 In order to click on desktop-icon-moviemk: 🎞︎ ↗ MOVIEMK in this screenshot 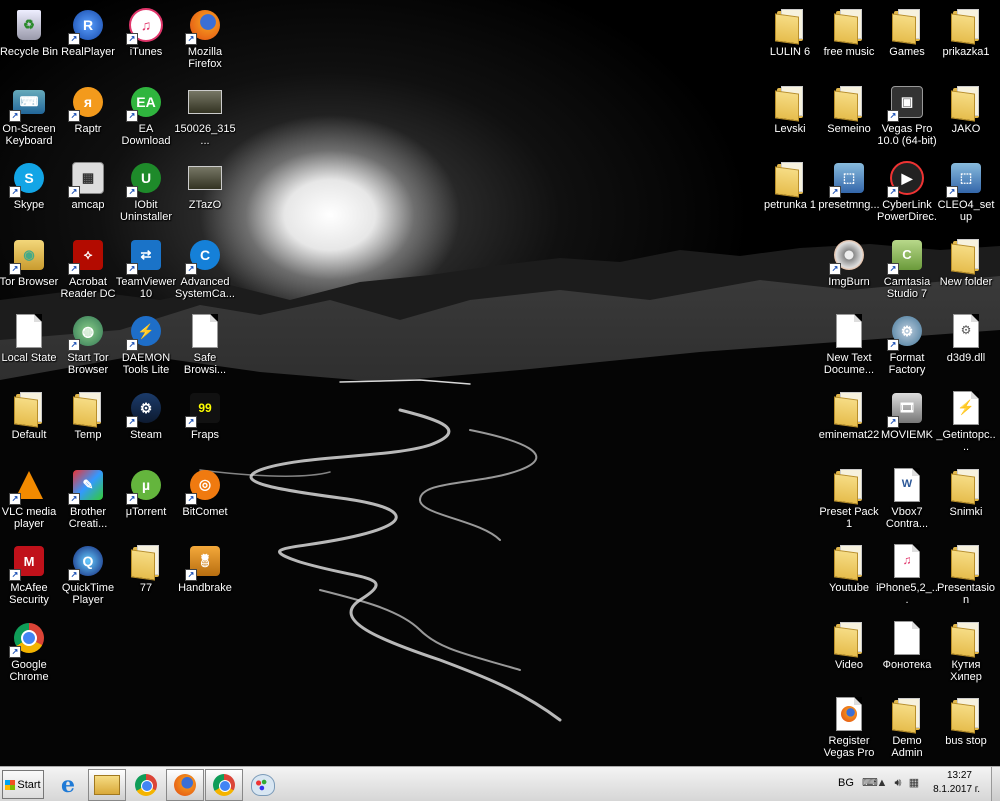, I will do `click(907, 422)`.